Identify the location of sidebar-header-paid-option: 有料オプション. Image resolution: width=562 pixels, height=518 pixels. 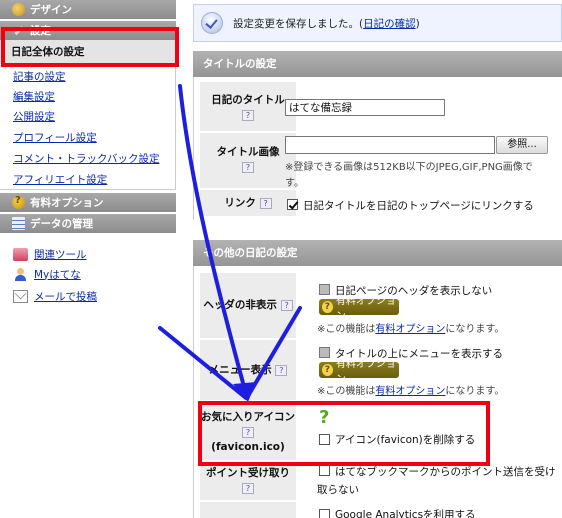
(88, 202).